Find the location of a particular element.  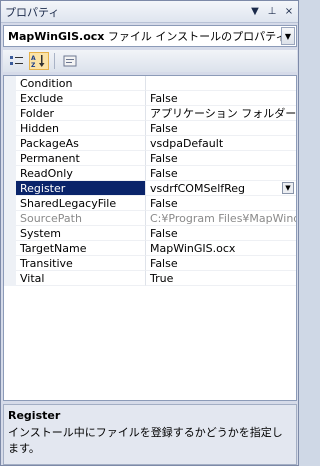

property-value-text: vsdrfCOMSelfReg is located at coordinates (198, 188).